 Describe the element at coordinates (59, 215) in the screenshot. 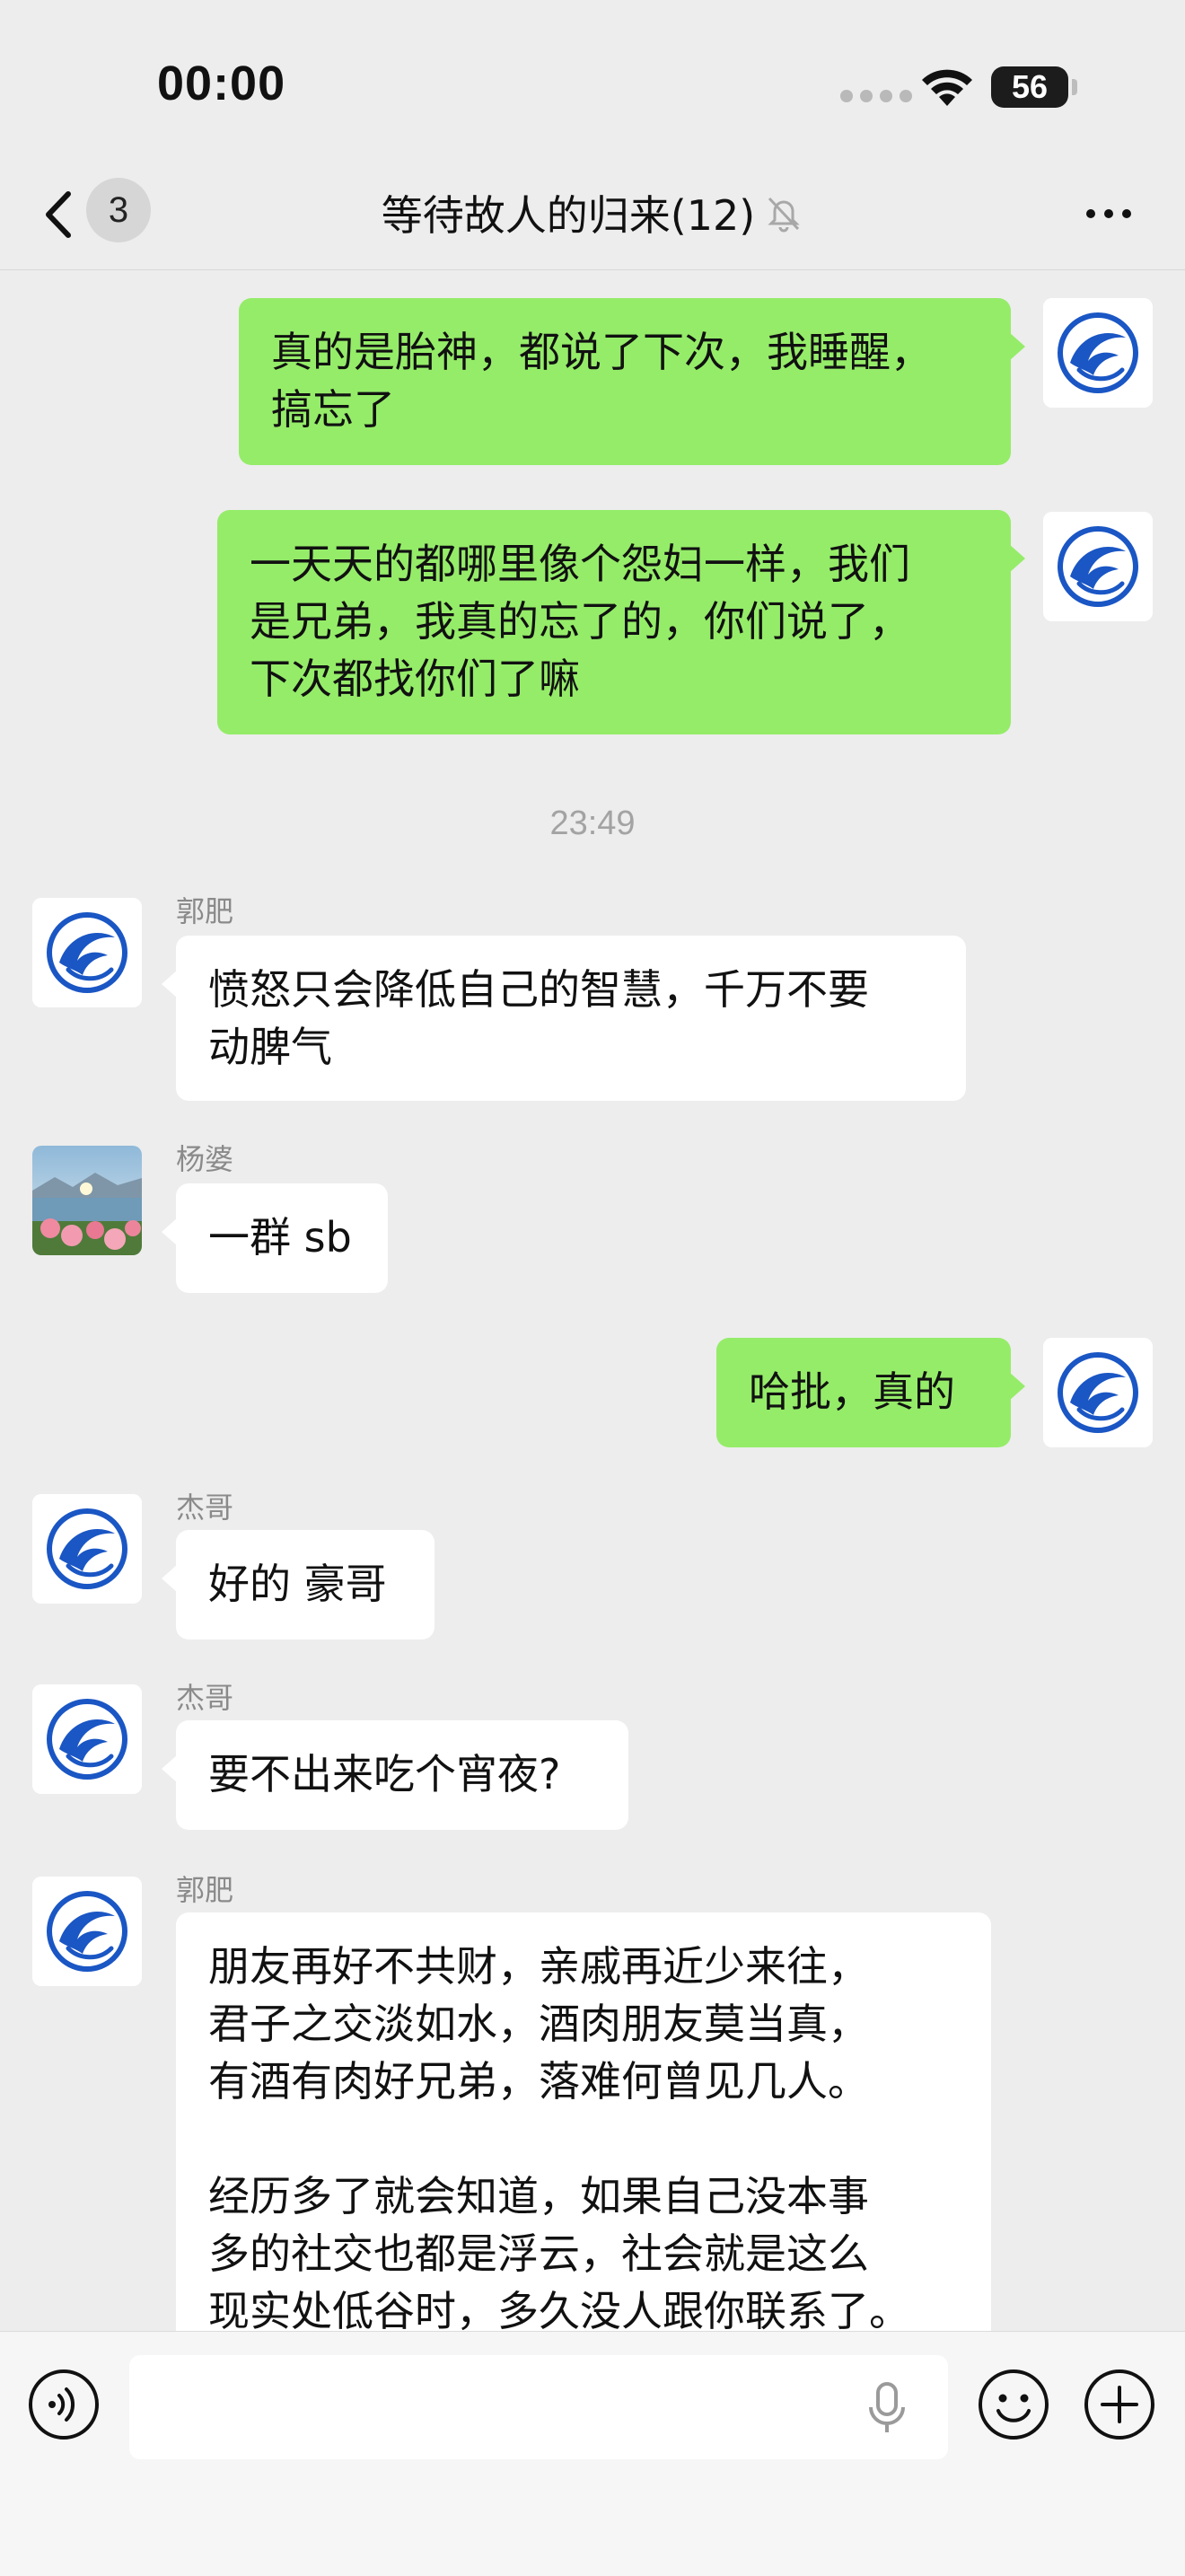

I see `chevron-left-icon` at that location.